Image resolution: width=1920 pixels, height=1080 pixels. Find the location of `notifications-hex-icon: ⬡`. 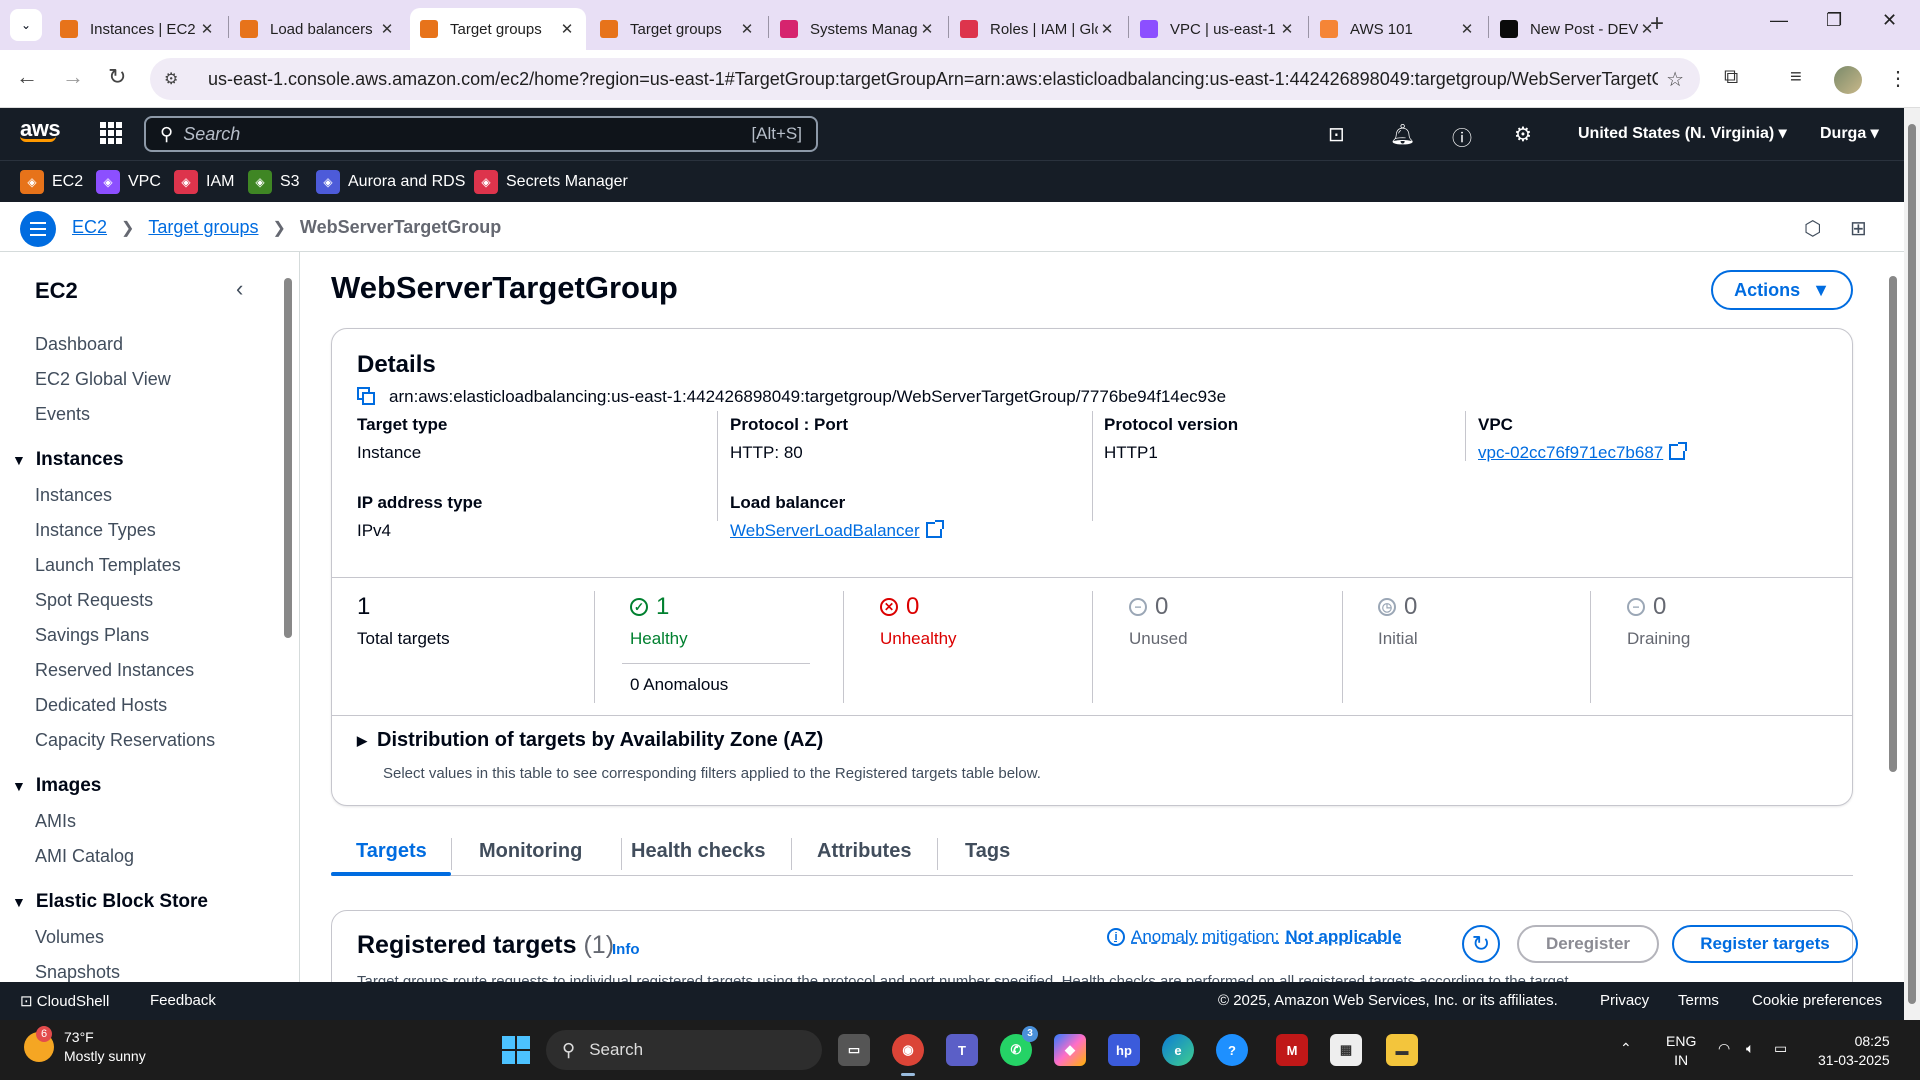

notifications-hex-icon: ⬡ is located at coordinates (1812, 228).